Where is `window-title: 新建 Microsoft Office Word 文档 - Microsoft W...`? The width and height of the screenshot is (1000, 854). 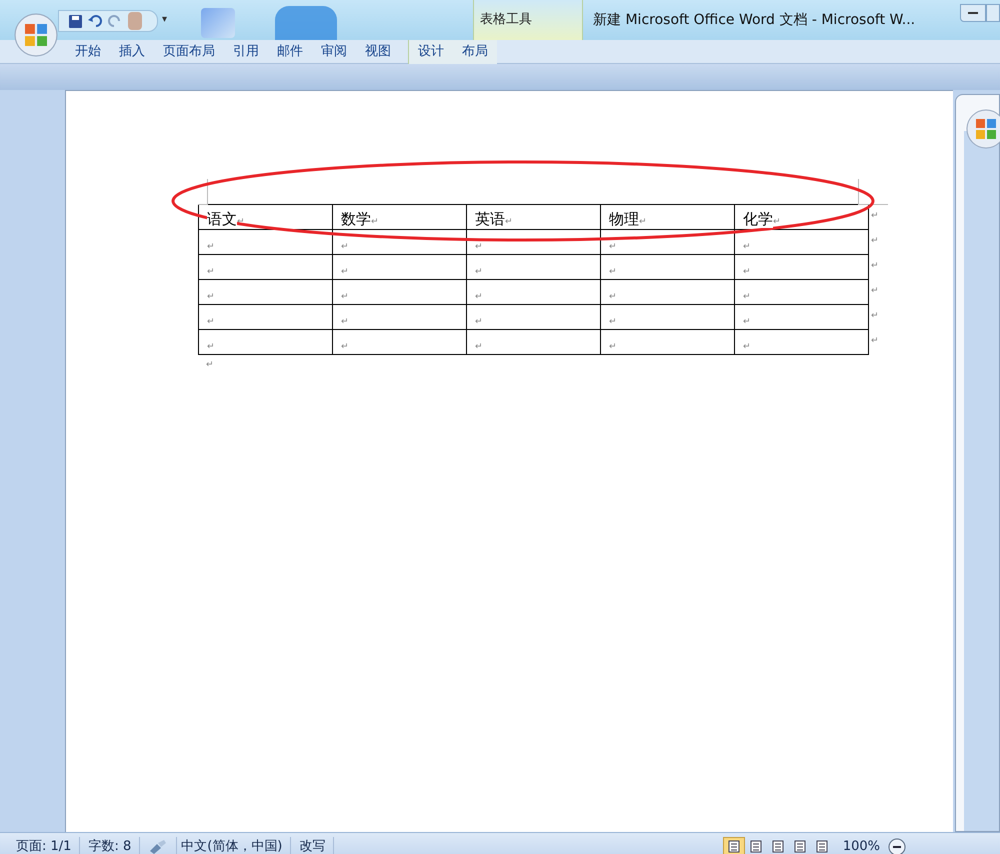 window-title: 新建 Microsoft Office Word 文档 - Microsoft W... is located at coordinates (754, 20).